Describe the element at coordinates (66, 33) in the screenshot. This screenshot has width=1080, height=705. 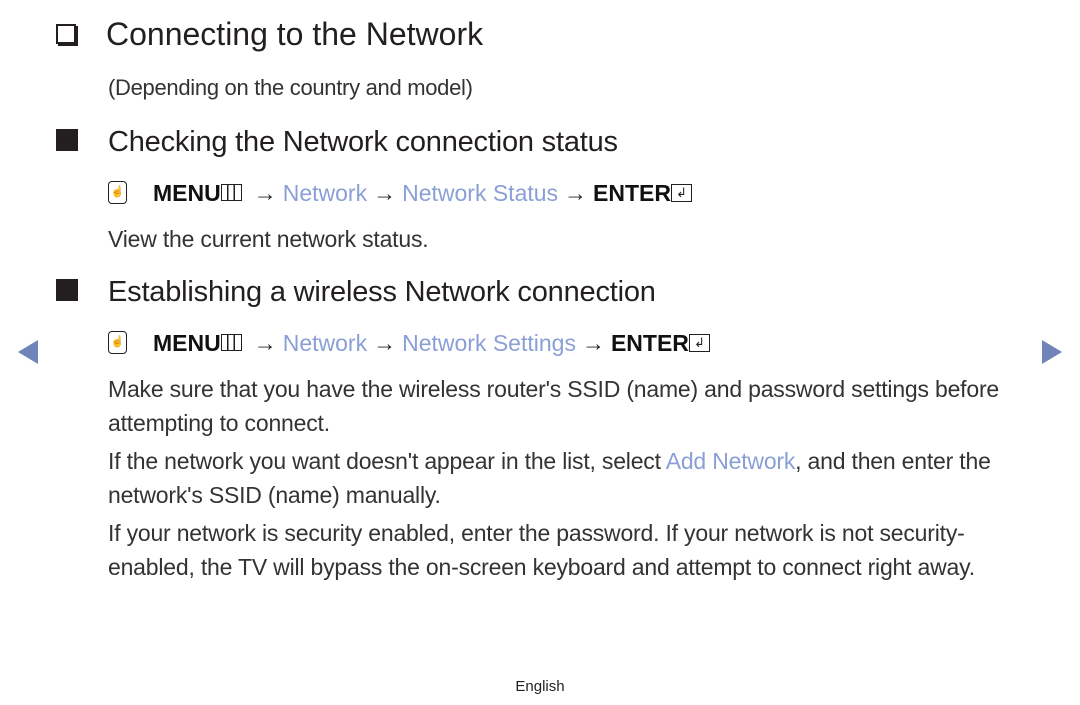
I see `checkbox-bullet-icon` at that location.